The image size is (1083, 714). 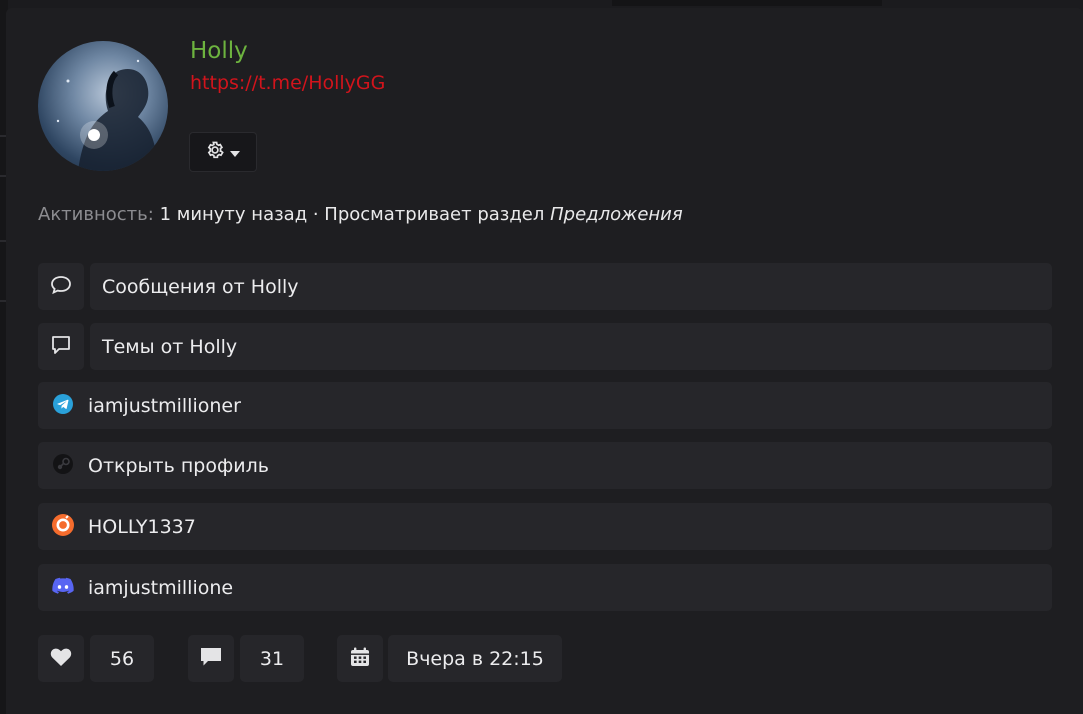 I want to click on avatar, so click(x=103, y=106).